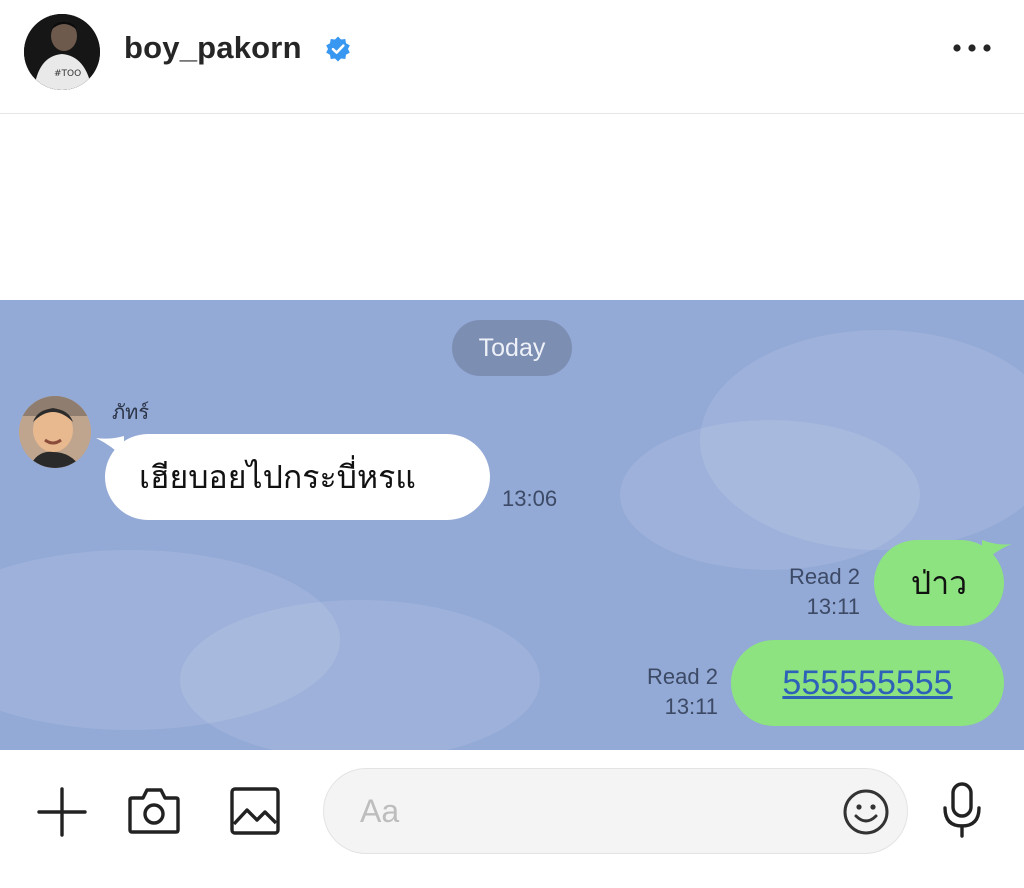 This screenshot has height=888, width=1024. I want to click on emoji-icon, so click(866, 812).